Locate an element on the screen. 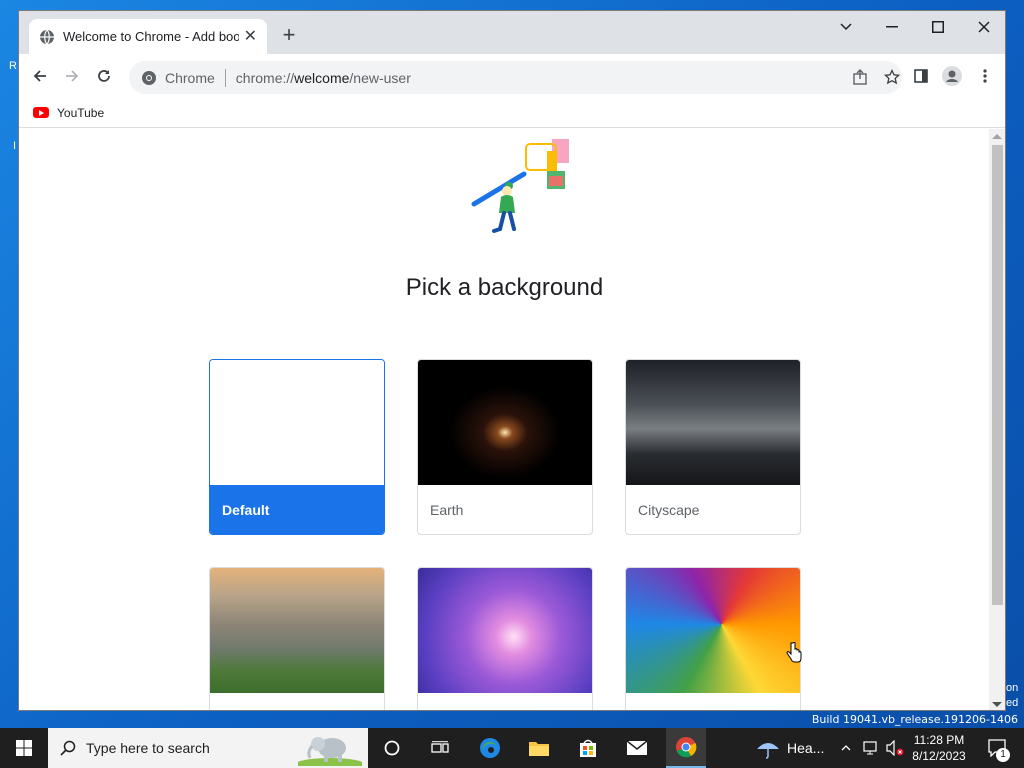 Image resolution: width=1024 pixels, height=768 pixels. new-tab-button: + is located at coordinates (289, 36).